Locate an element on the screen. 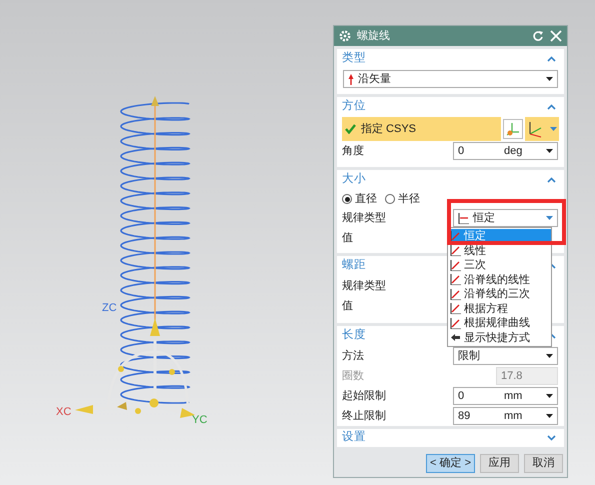  option-label: 根据规律曲线 is located at coordinates (497, 323).